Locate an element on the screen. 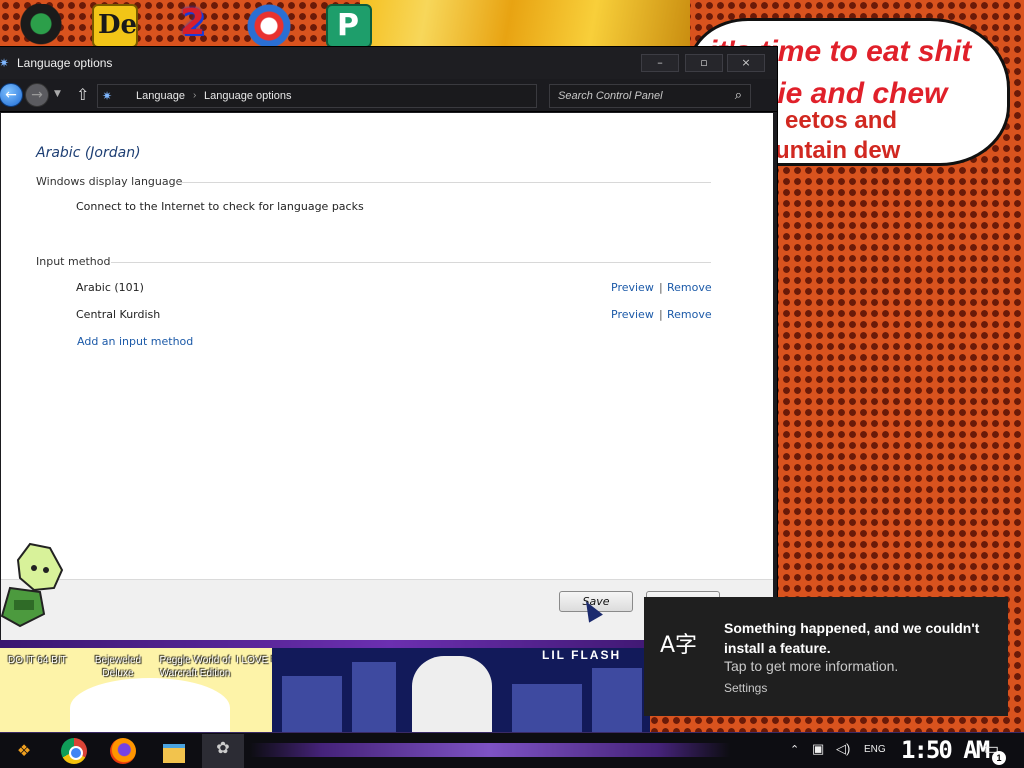 This screenshot has width=1024, height=768. desktop-icon-label: Bejeweled Deluxe is located at coordinates (118, 667).